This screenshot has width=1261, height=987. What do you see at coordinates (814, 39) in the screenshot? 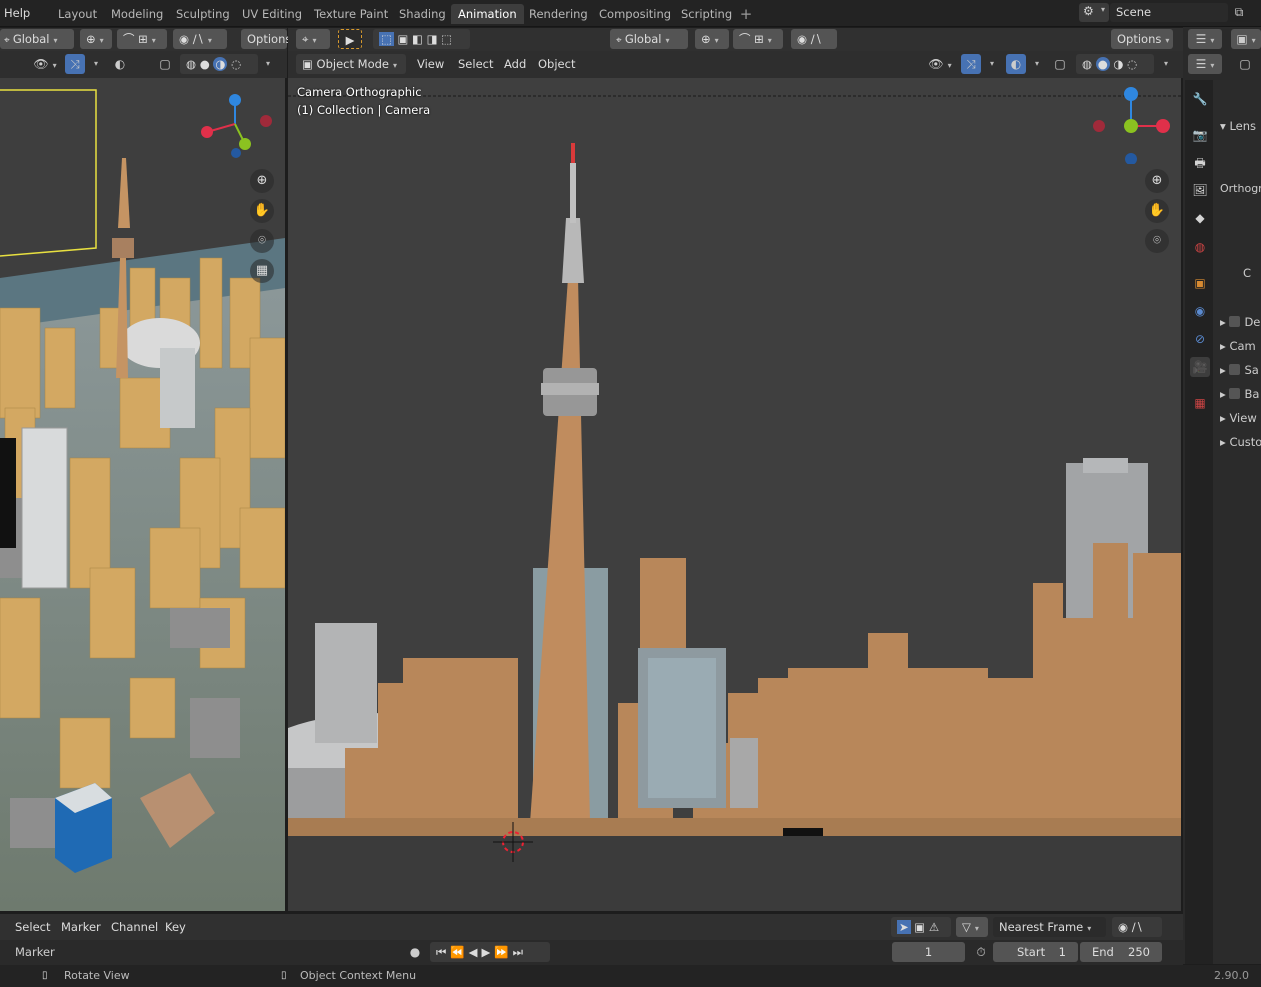
I see `main-proportional-icon: ◉ ∕∖` at bounding box center [814, 39].